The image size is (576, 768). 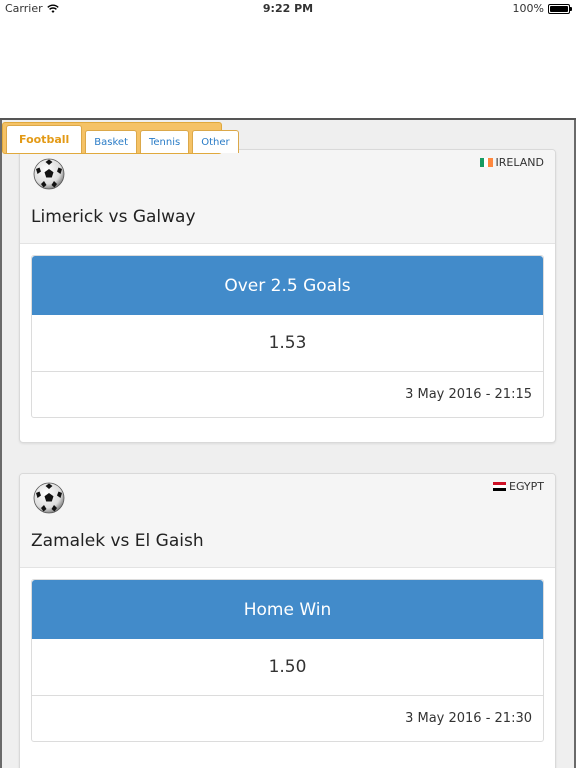 I want to click on bet-type-banner: Home Win, so click(x=287, y=609).